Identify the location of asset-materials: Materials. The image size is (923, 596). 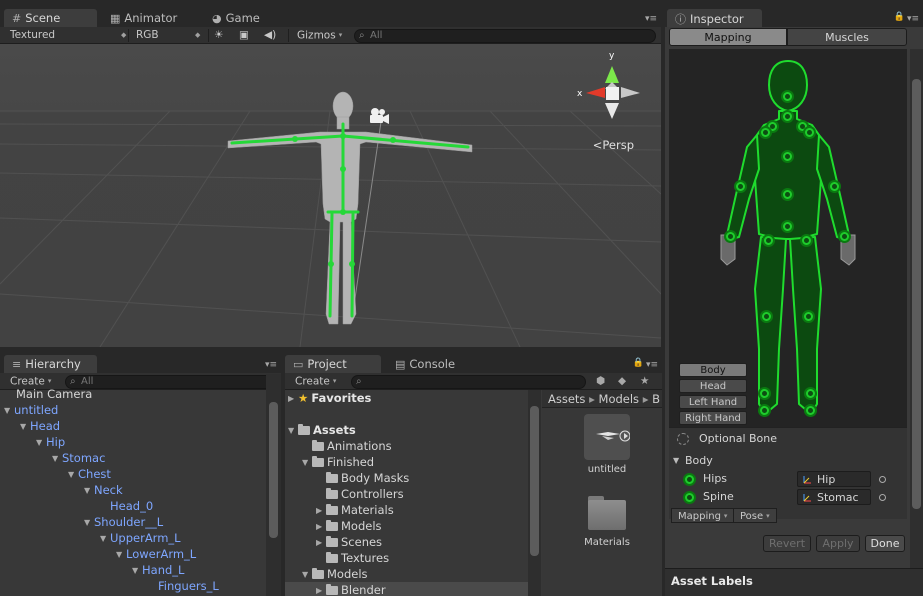
(607, 519).